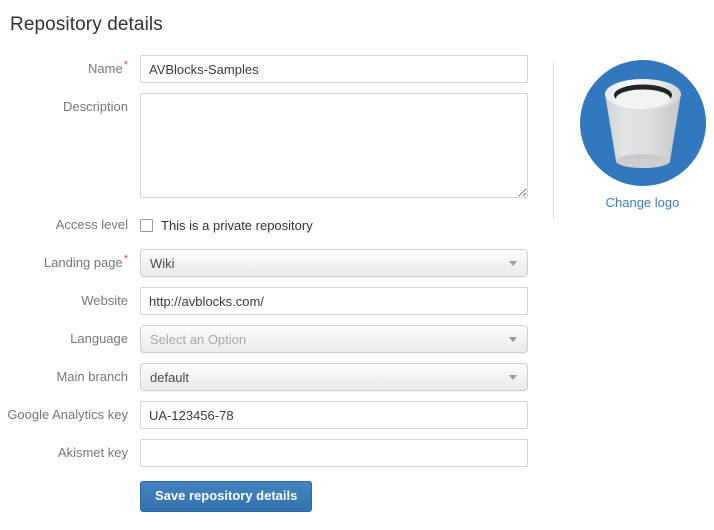 The width and height of the screenshot is (714, 530). I want to click on field-language: Select an Option, so click(334, 339).